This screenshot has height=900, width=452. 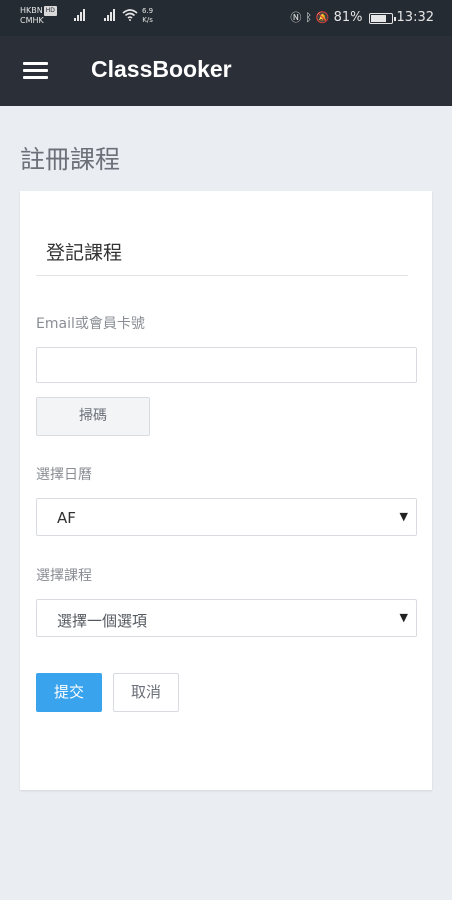 What do you see at coordinates (348, 17) in the screenshot?
I see `battery-percent: 81%` at bounding box center [348, 17].